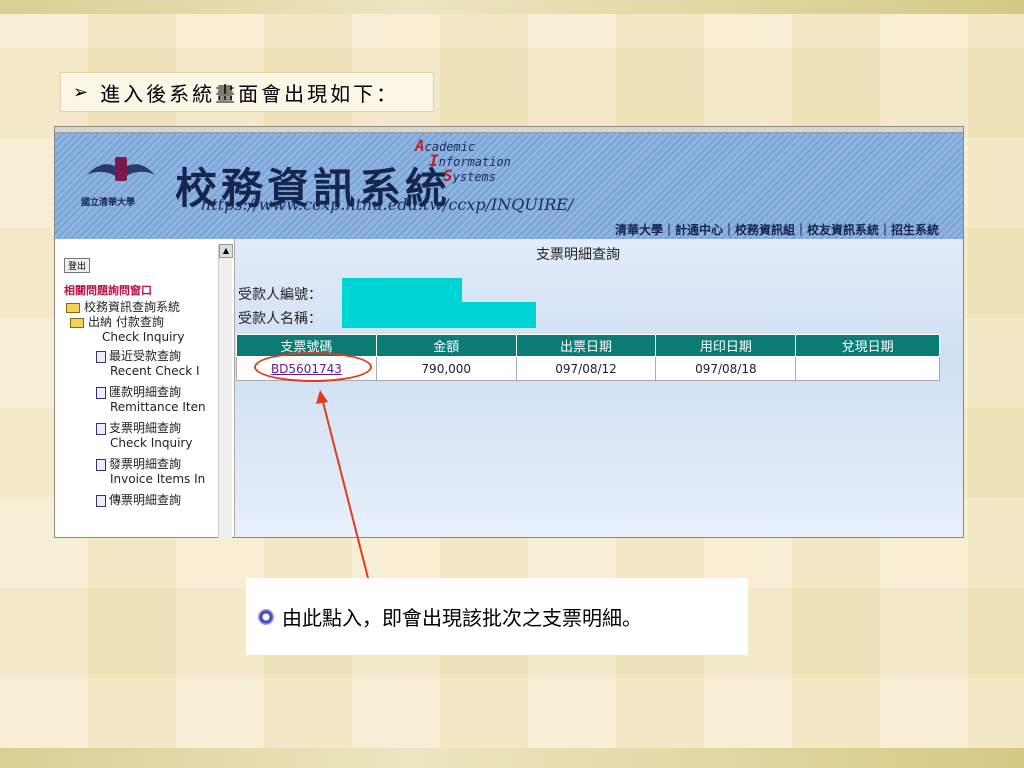 The image size is (1024, 768). I want to click on seal-date-cell: 097/08/18, so click(726, 368).